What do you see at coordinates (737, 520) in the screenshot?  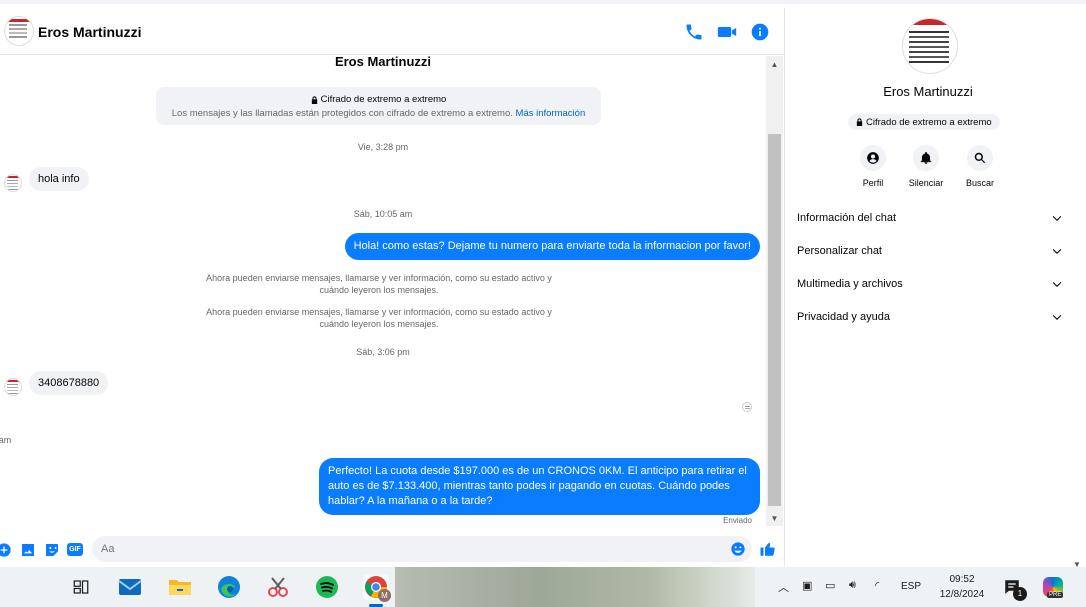 I see `sent-status: Enviado` at bounding box center [737, 520].